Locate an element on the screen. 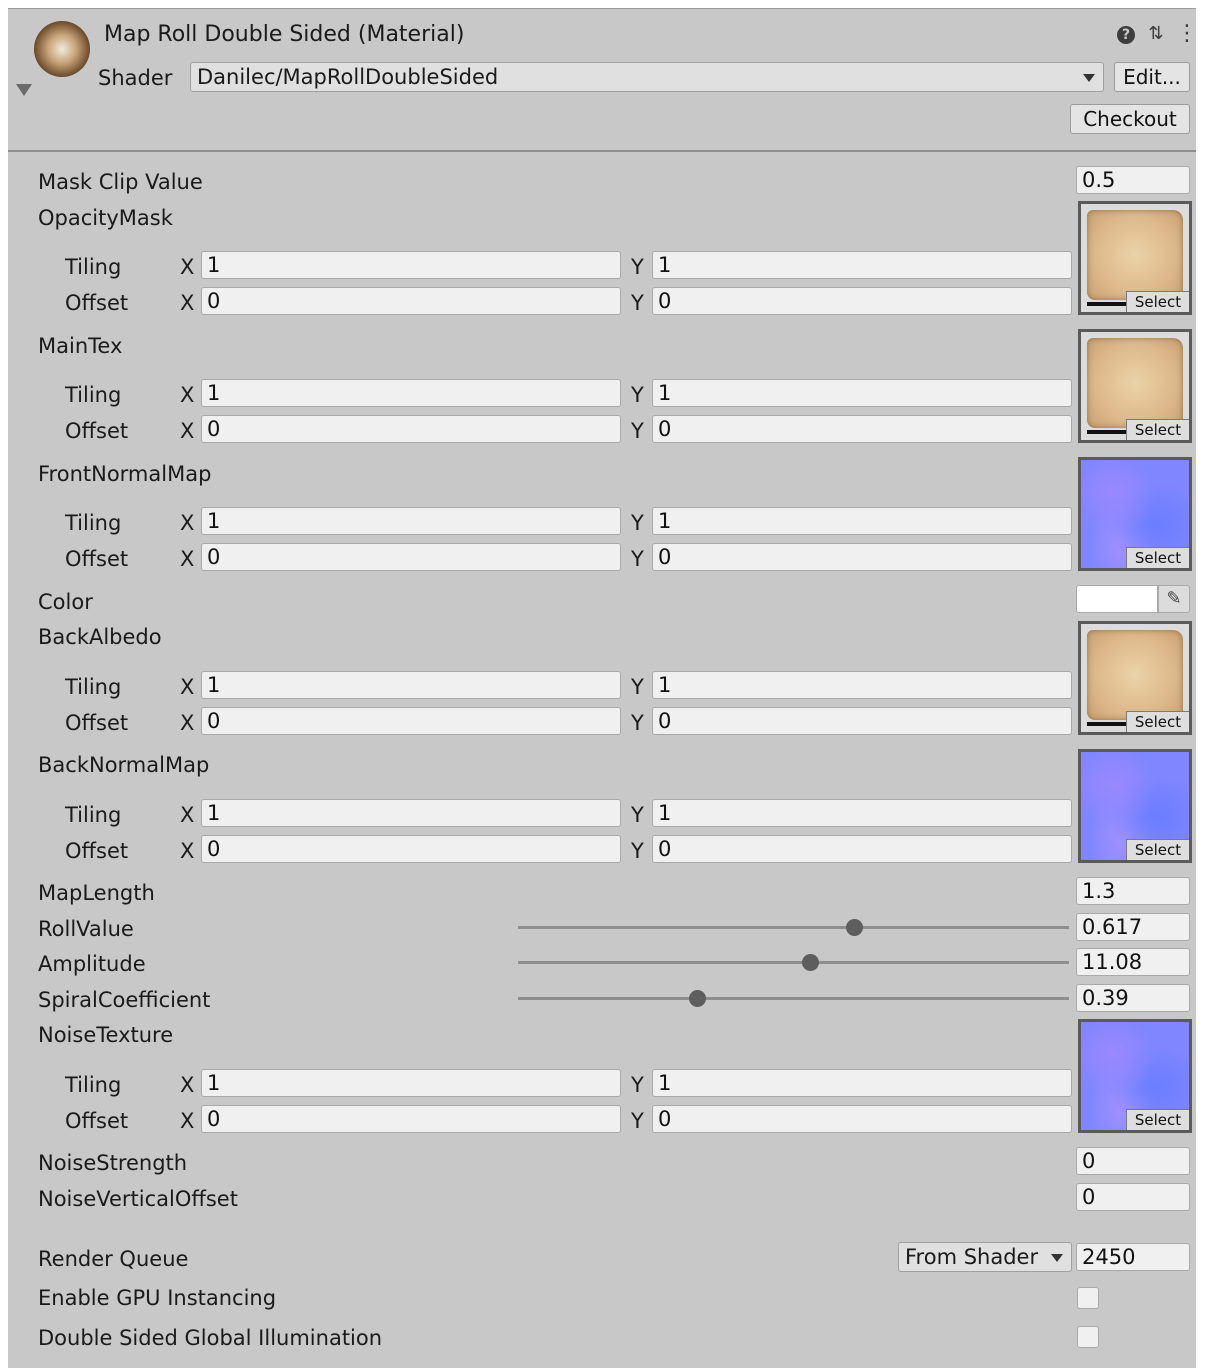  render-queue-mode: From Shader is located at coordinates (972, 1257).